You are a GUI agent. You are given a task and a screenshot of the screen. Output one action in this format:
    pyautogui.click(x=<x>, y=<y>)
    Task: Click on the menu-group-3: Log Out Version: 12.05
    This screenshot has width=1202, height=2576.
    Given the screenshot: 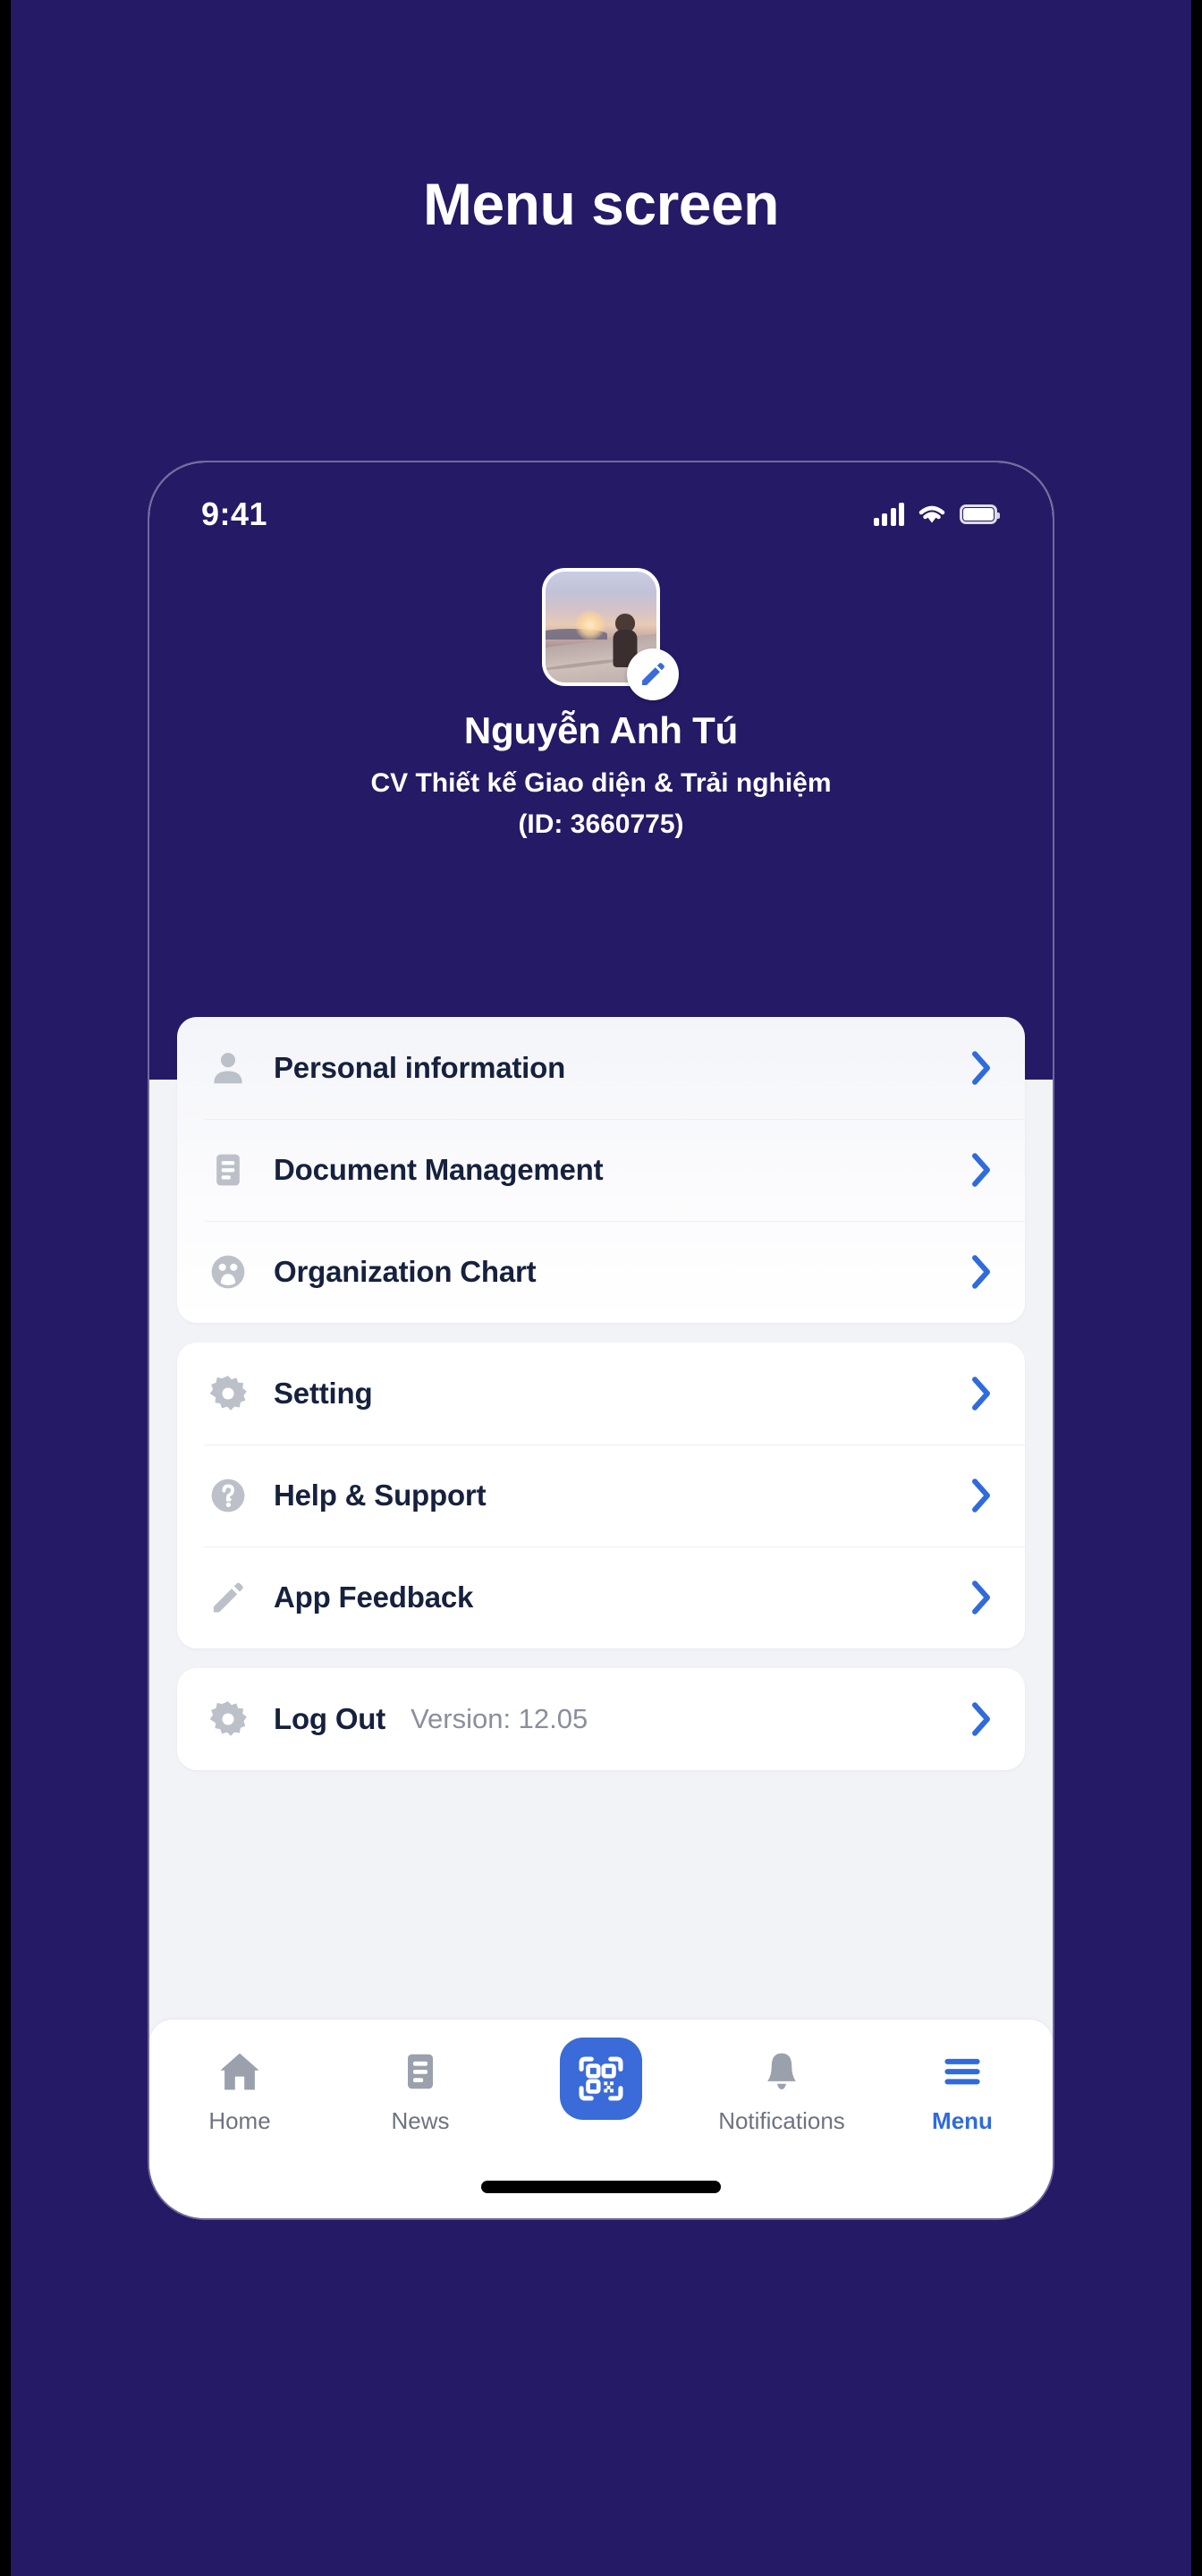 What is the action you would take?
    pyautogui.click(x=601, y=1719)
    